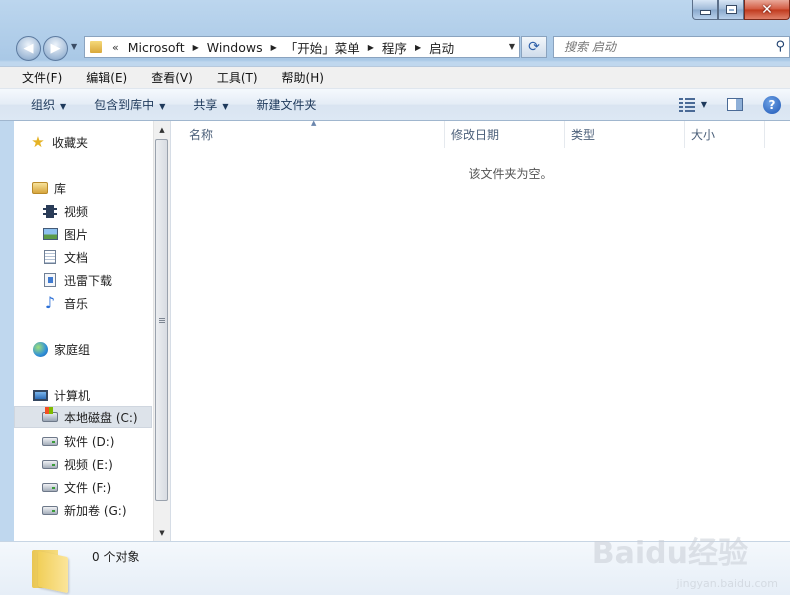 This screenshot has width=790, height=595. Describe the element at coordinates (314, 134) in the screenshot. I see `column-header-name: 名称` at that location.